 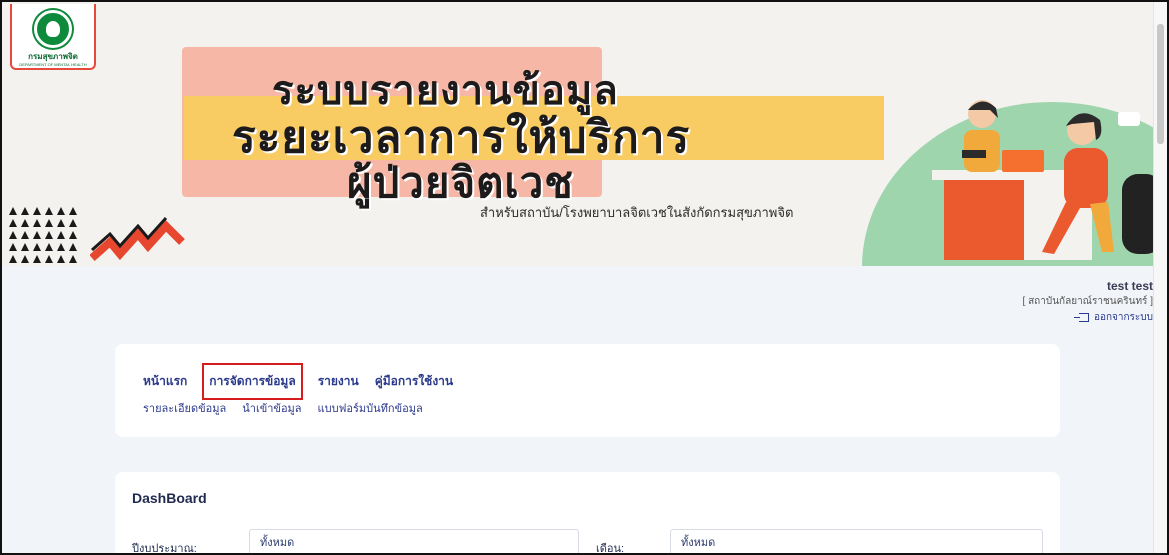 I want to click on department-logo: กรมสุขภาพจิต DEPARTMENT OF MENTAL HEALTH, so click(x=53, y=37).